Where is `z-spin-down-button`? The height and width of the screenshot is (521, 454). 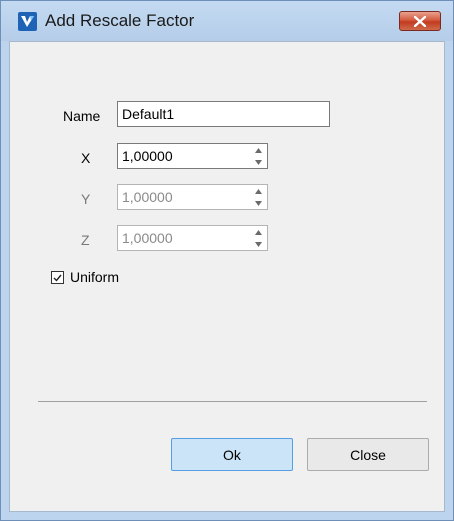 z-spin-down-button is located at coordinates (258, 244).